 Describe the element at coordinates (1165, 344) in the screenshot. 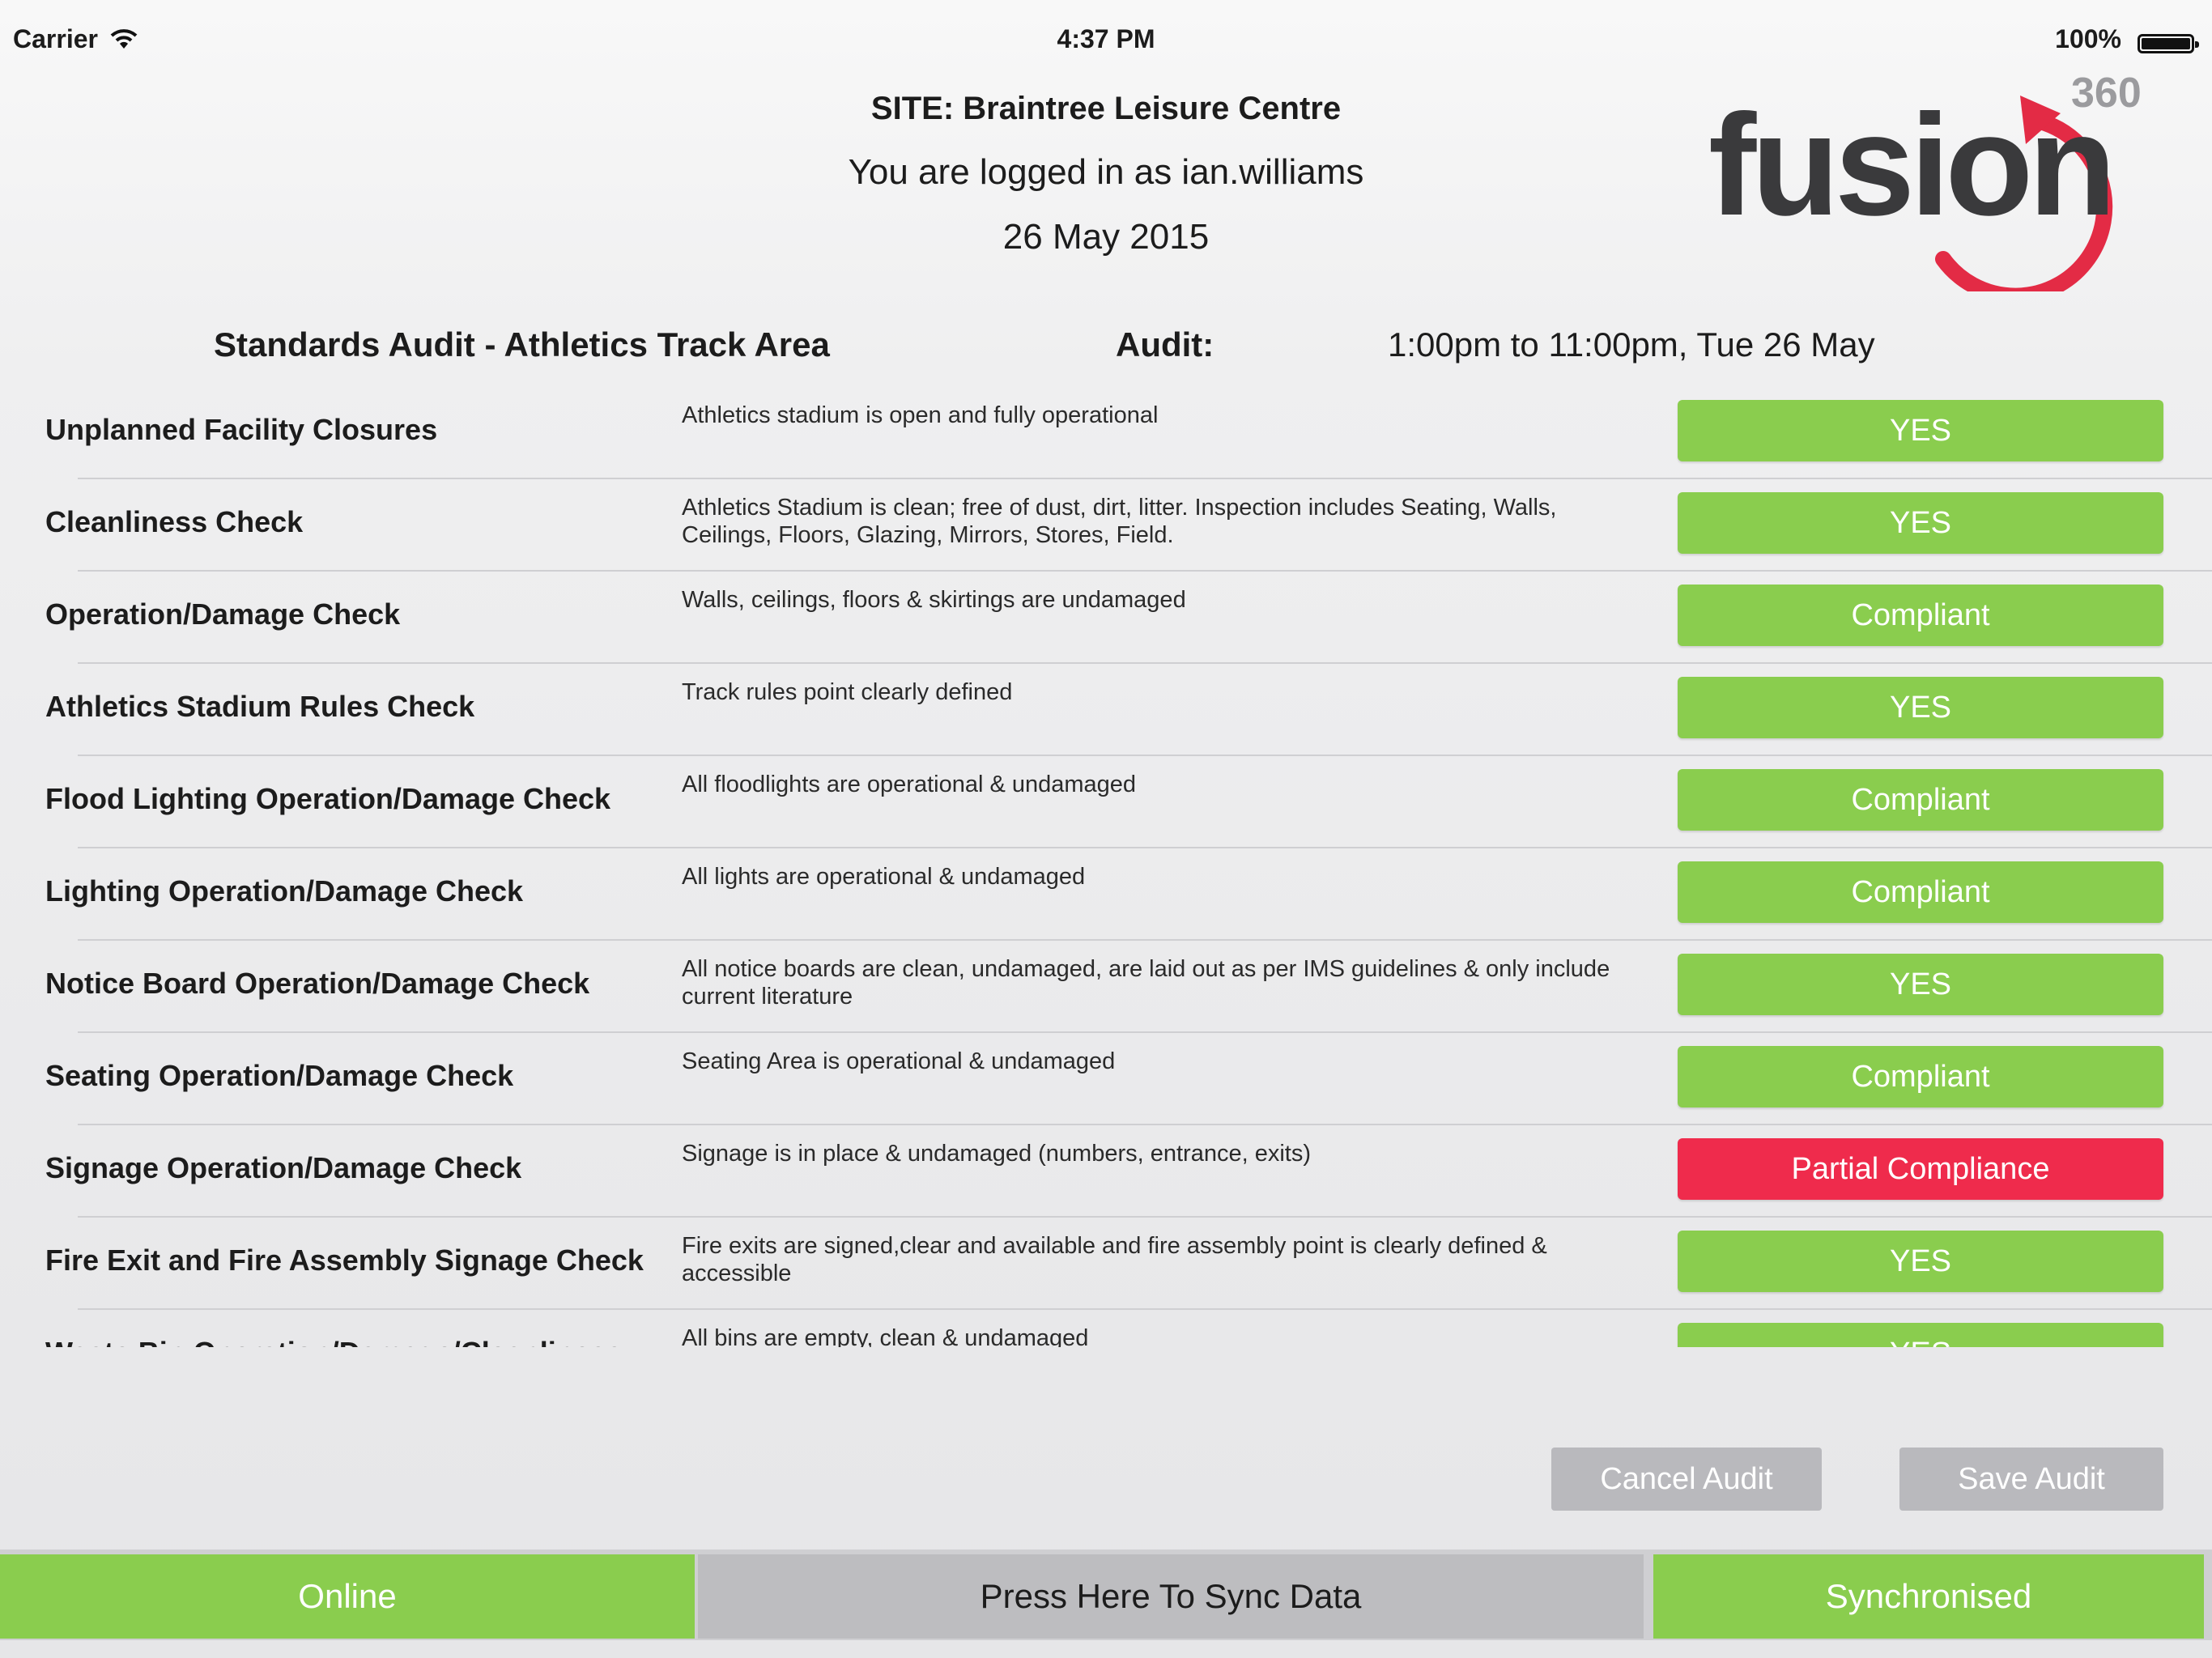

I see `audit-label: Audit:` at that location.